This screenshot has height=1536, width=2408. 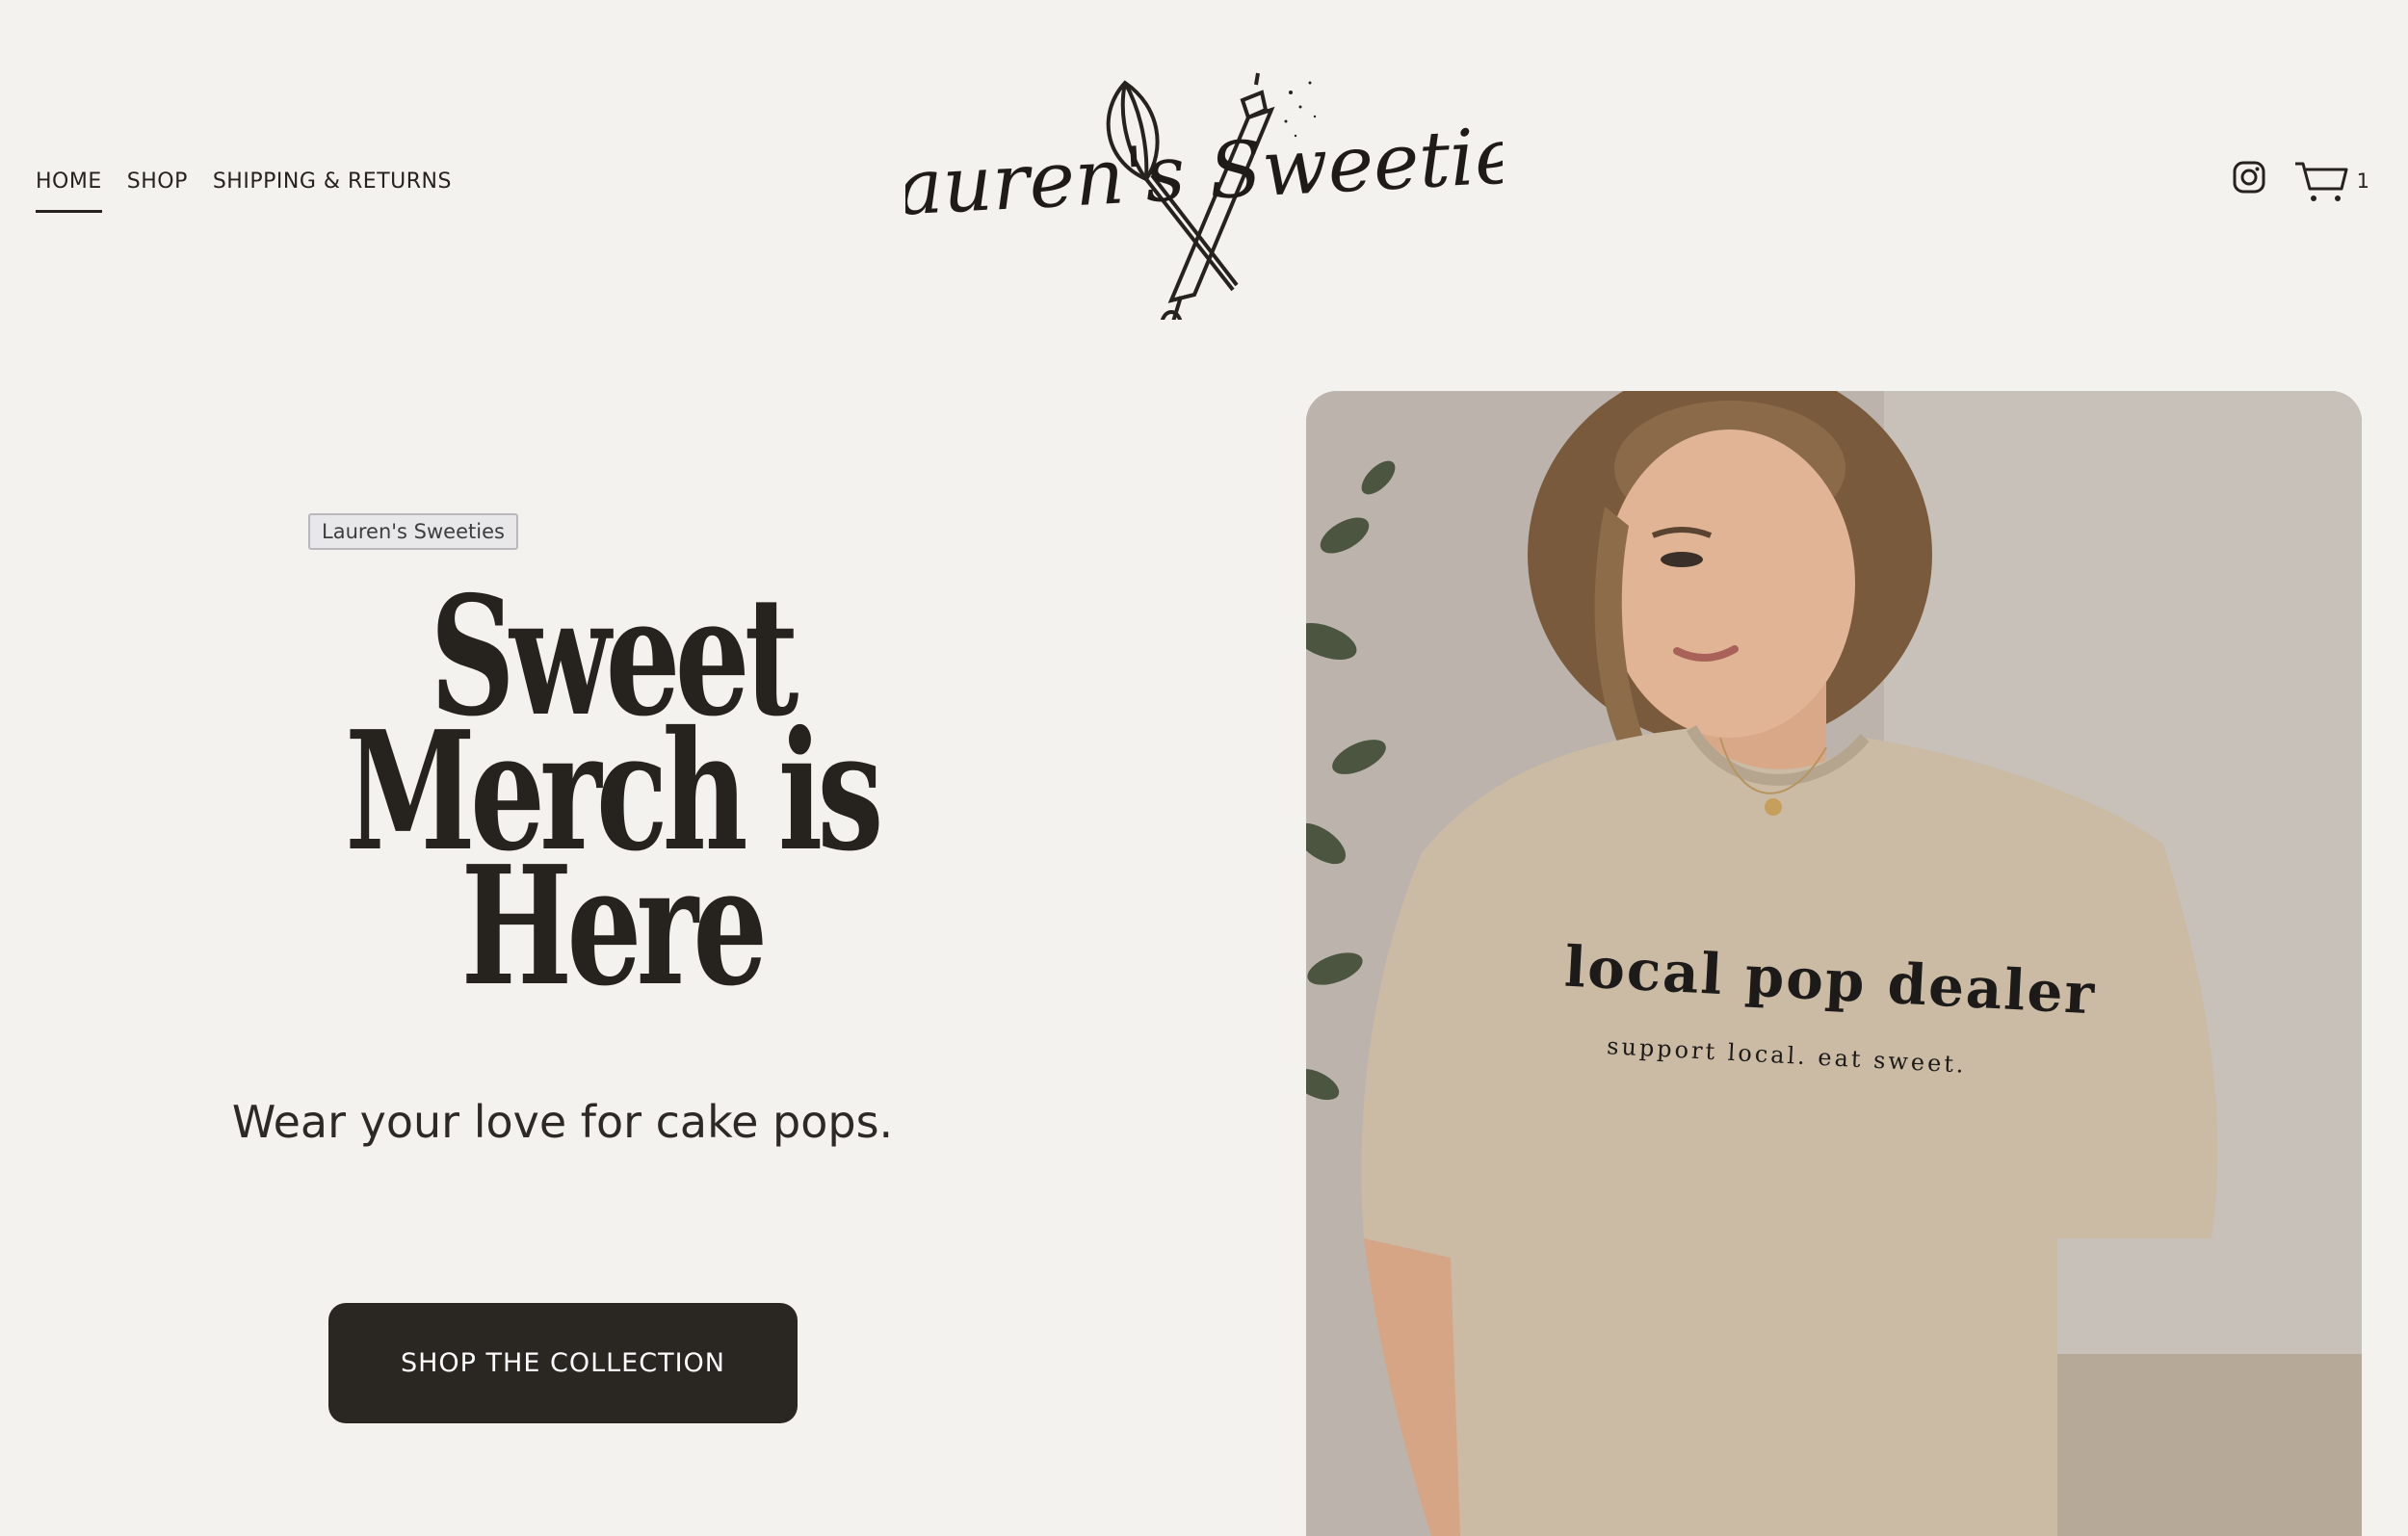 What do you see at coordinates (157, 191) in the screenshot?
I see `nav-shop: SHOP` at bounding box center [157, 191].